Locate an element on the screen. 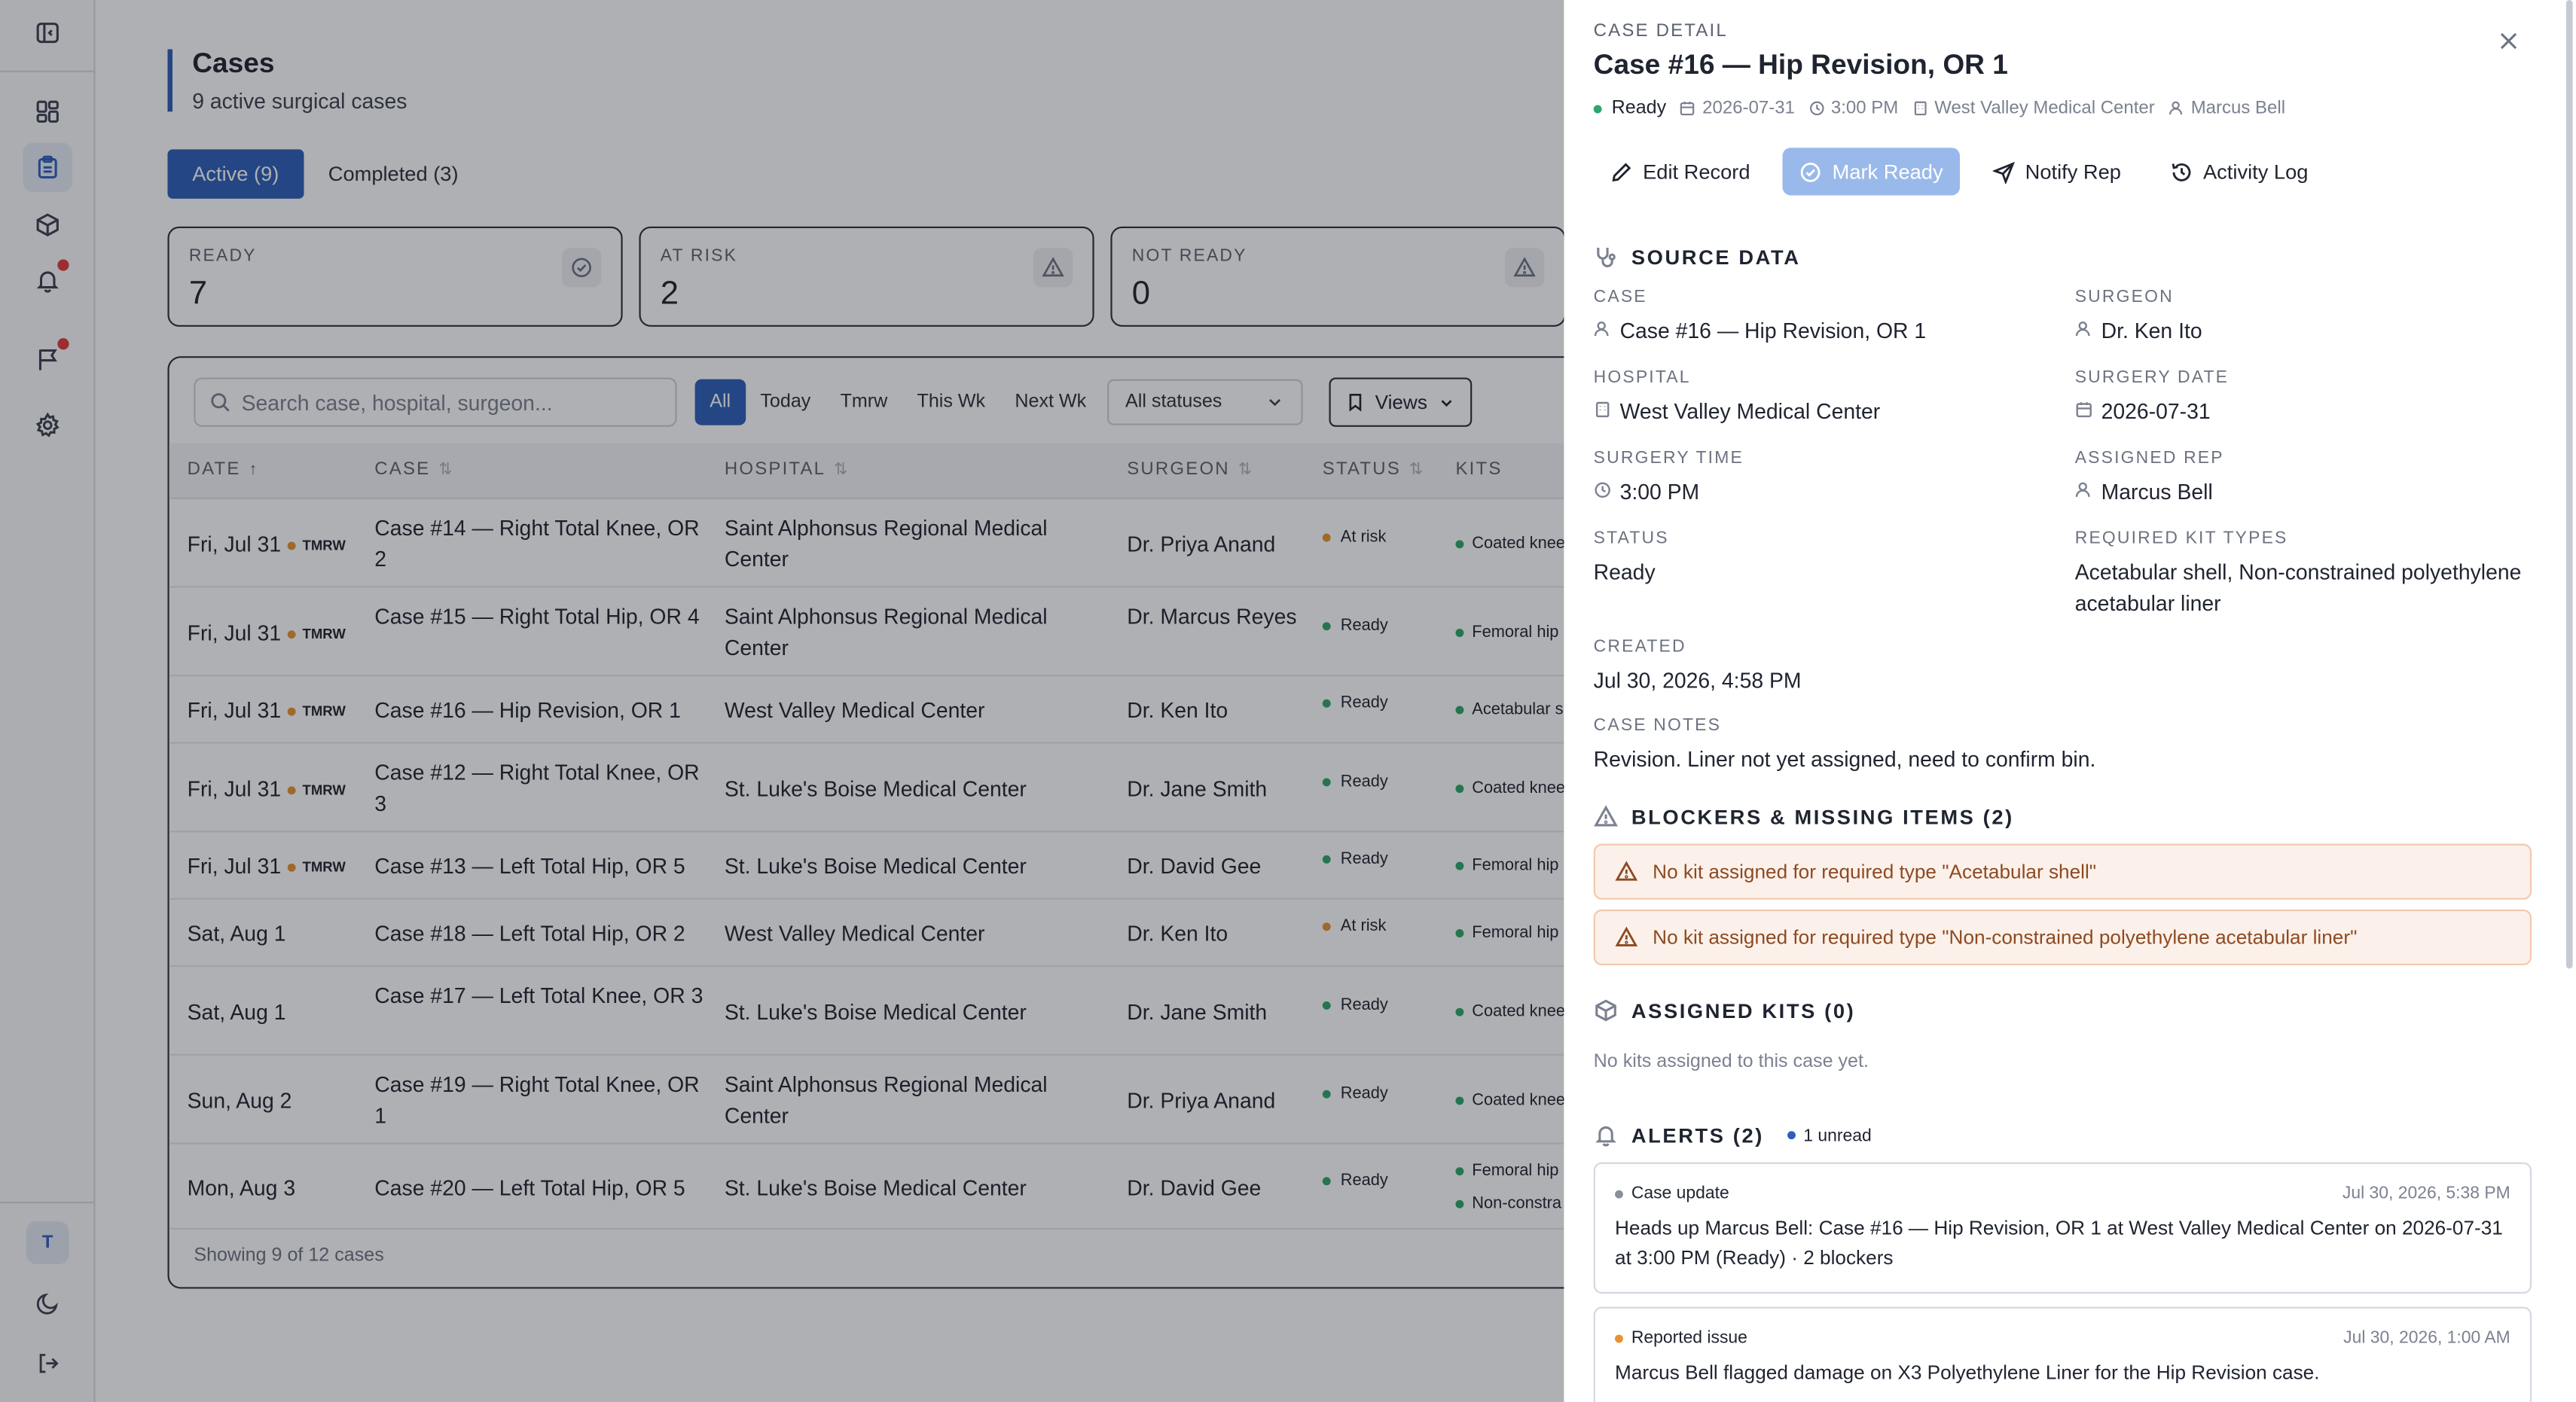 This screenshot has height=1402, width=2576. meta-time: 3:00 PM is located at coordinates (1853, 108).